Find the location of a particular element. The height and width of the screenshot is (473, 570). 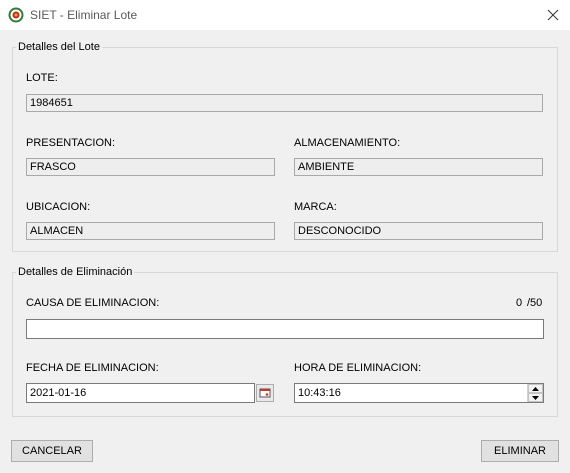

lote-details-title: Detalles del Lote is located at coordinates (59, 47).